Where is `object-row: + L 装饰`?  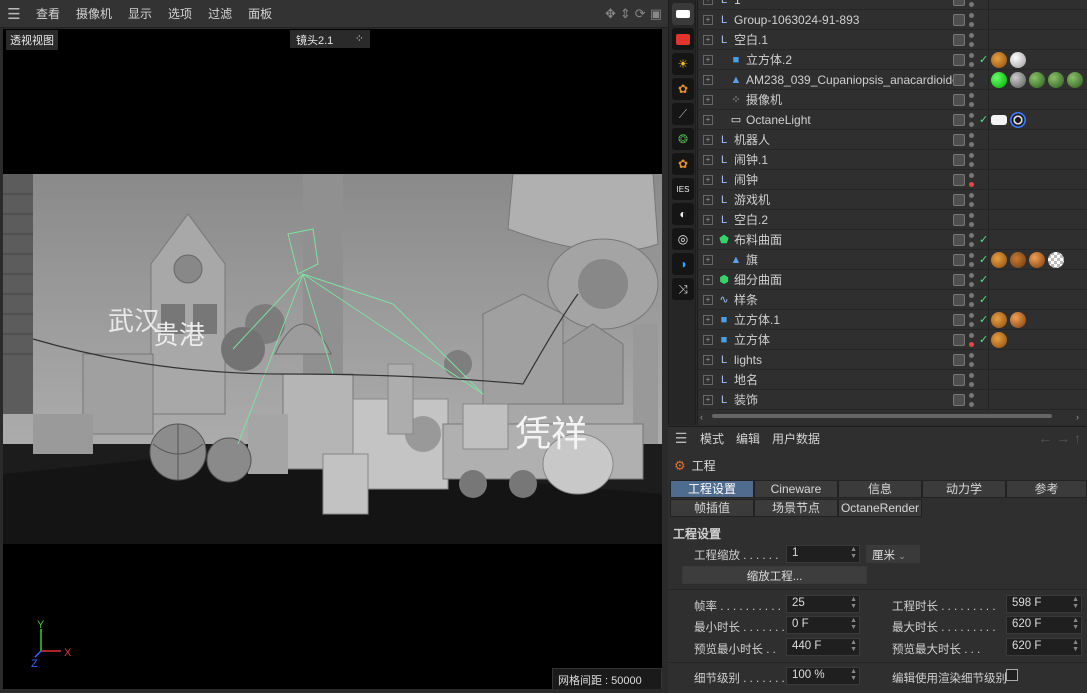
object-row: + L 装饰 is located at coordinates (892, 400).